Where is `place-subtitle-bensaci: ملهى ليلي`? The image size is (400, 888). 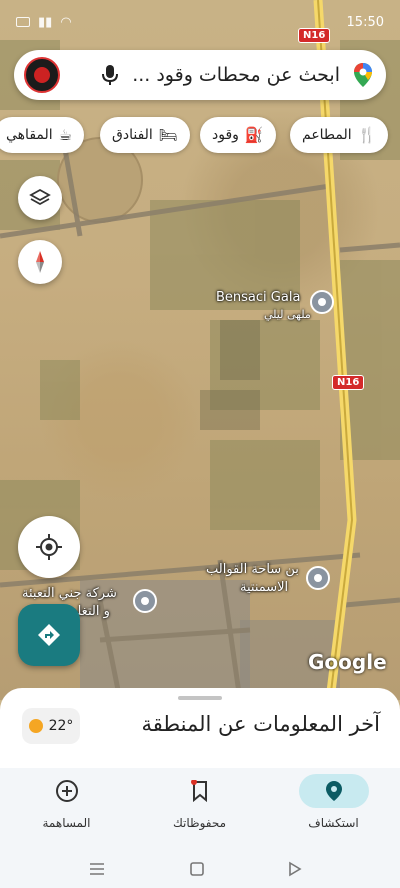
place-subtitle-bensaci: ملهى ليلي is located at coordinates (287, 314).